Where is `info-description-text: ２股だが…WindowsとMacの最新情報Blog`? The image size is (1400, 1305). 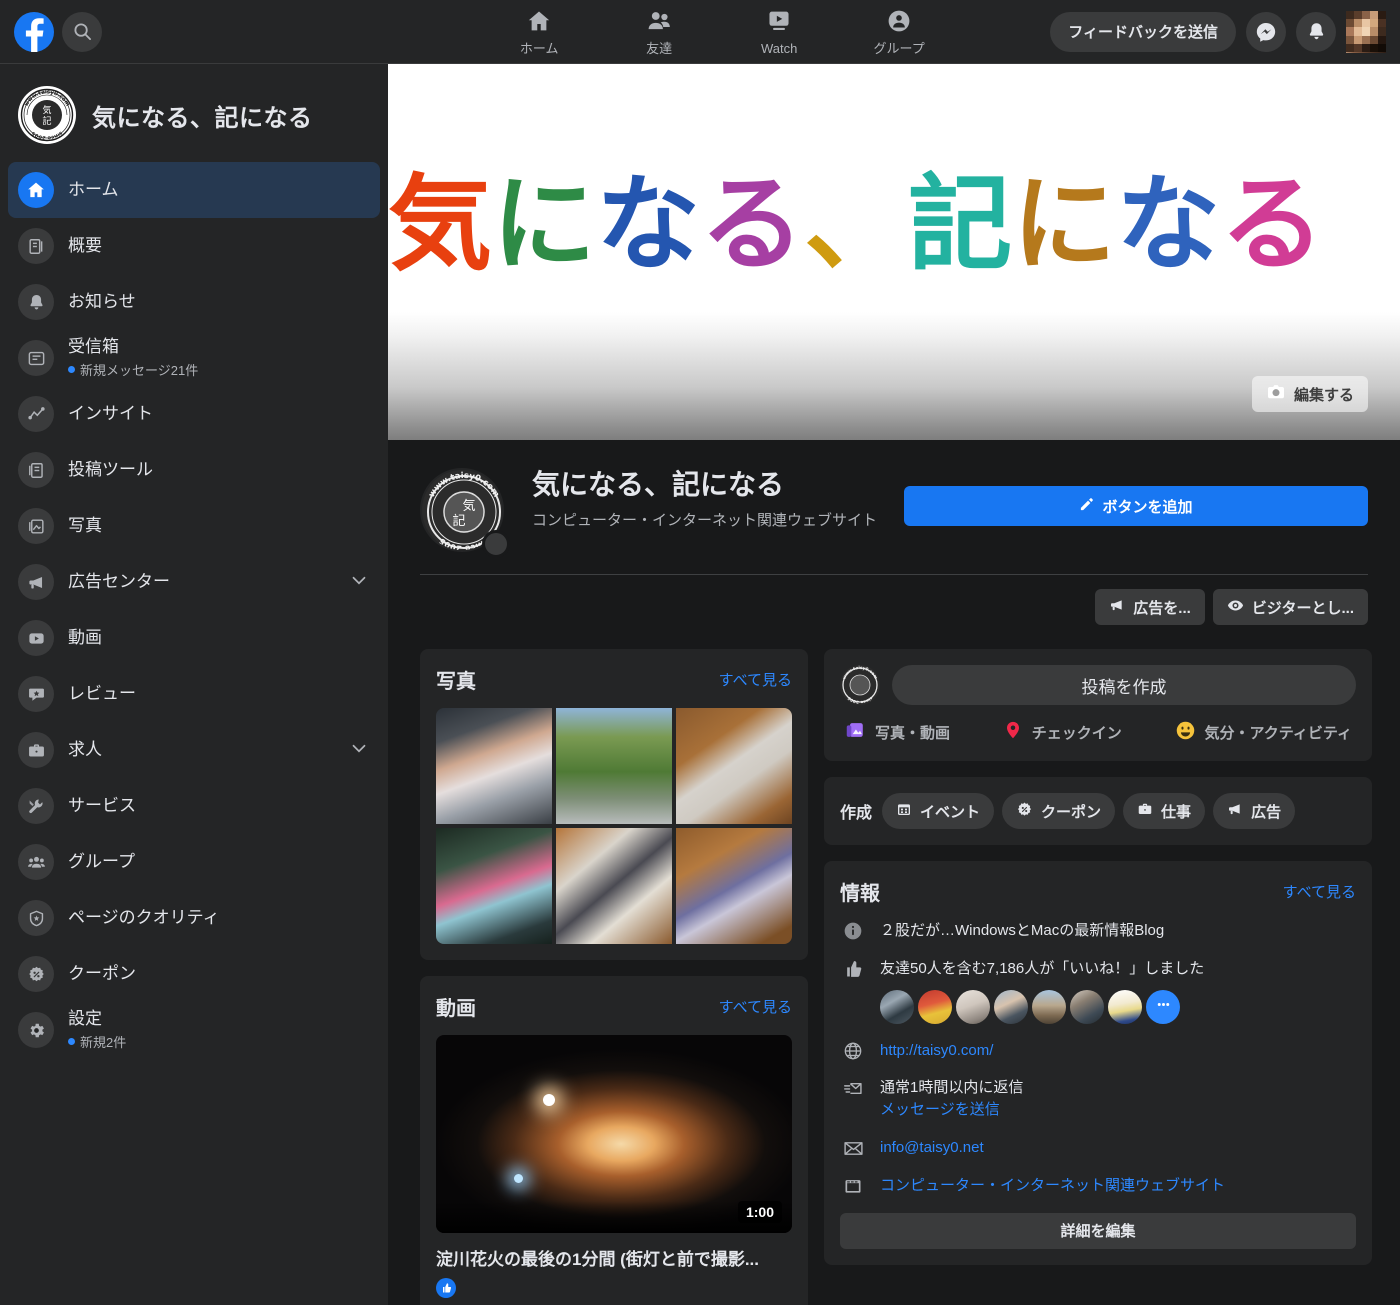
info-description-text: ２股だが…WindowsとMacの最新情報Blog is located at coordinates (1022, 930).